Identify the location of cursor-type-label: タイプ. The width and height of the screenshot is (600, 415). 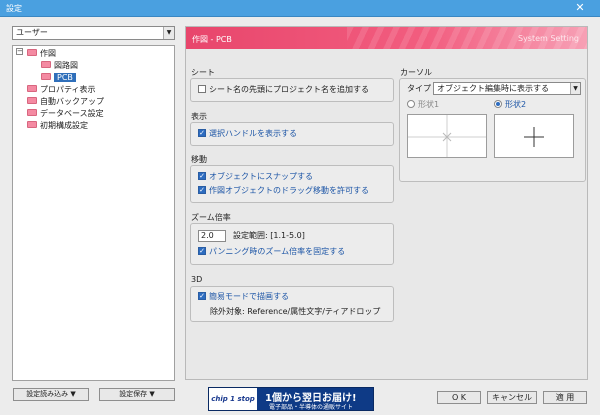
(419, 88).